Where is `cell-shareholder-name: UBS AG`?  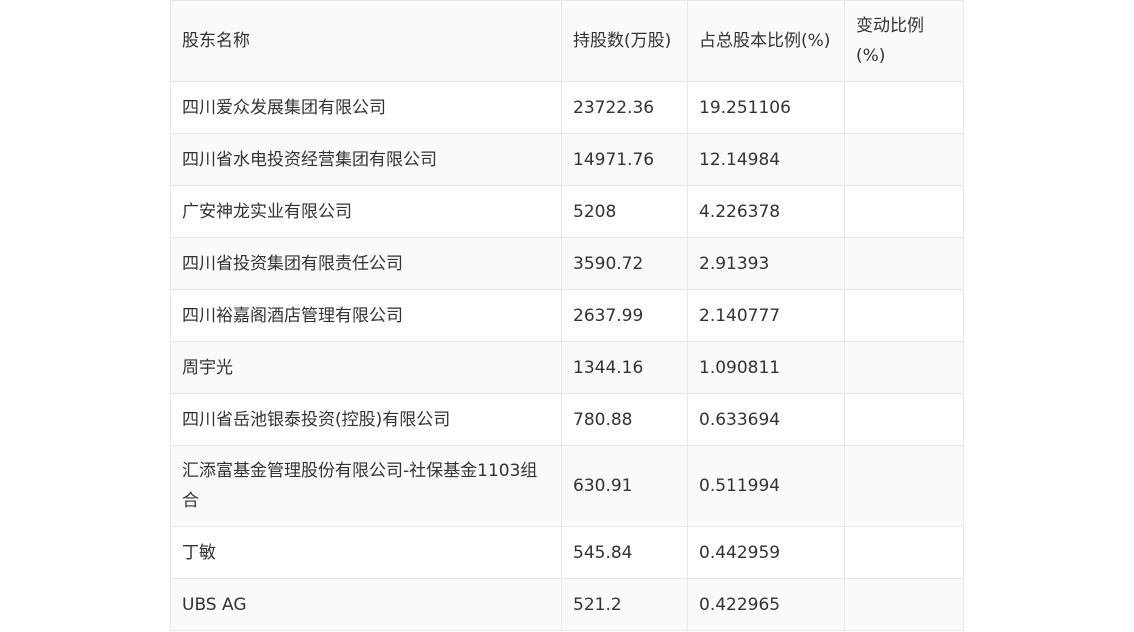 cell-shareholder-name: UBS AG is located at coordinates (366, 604).